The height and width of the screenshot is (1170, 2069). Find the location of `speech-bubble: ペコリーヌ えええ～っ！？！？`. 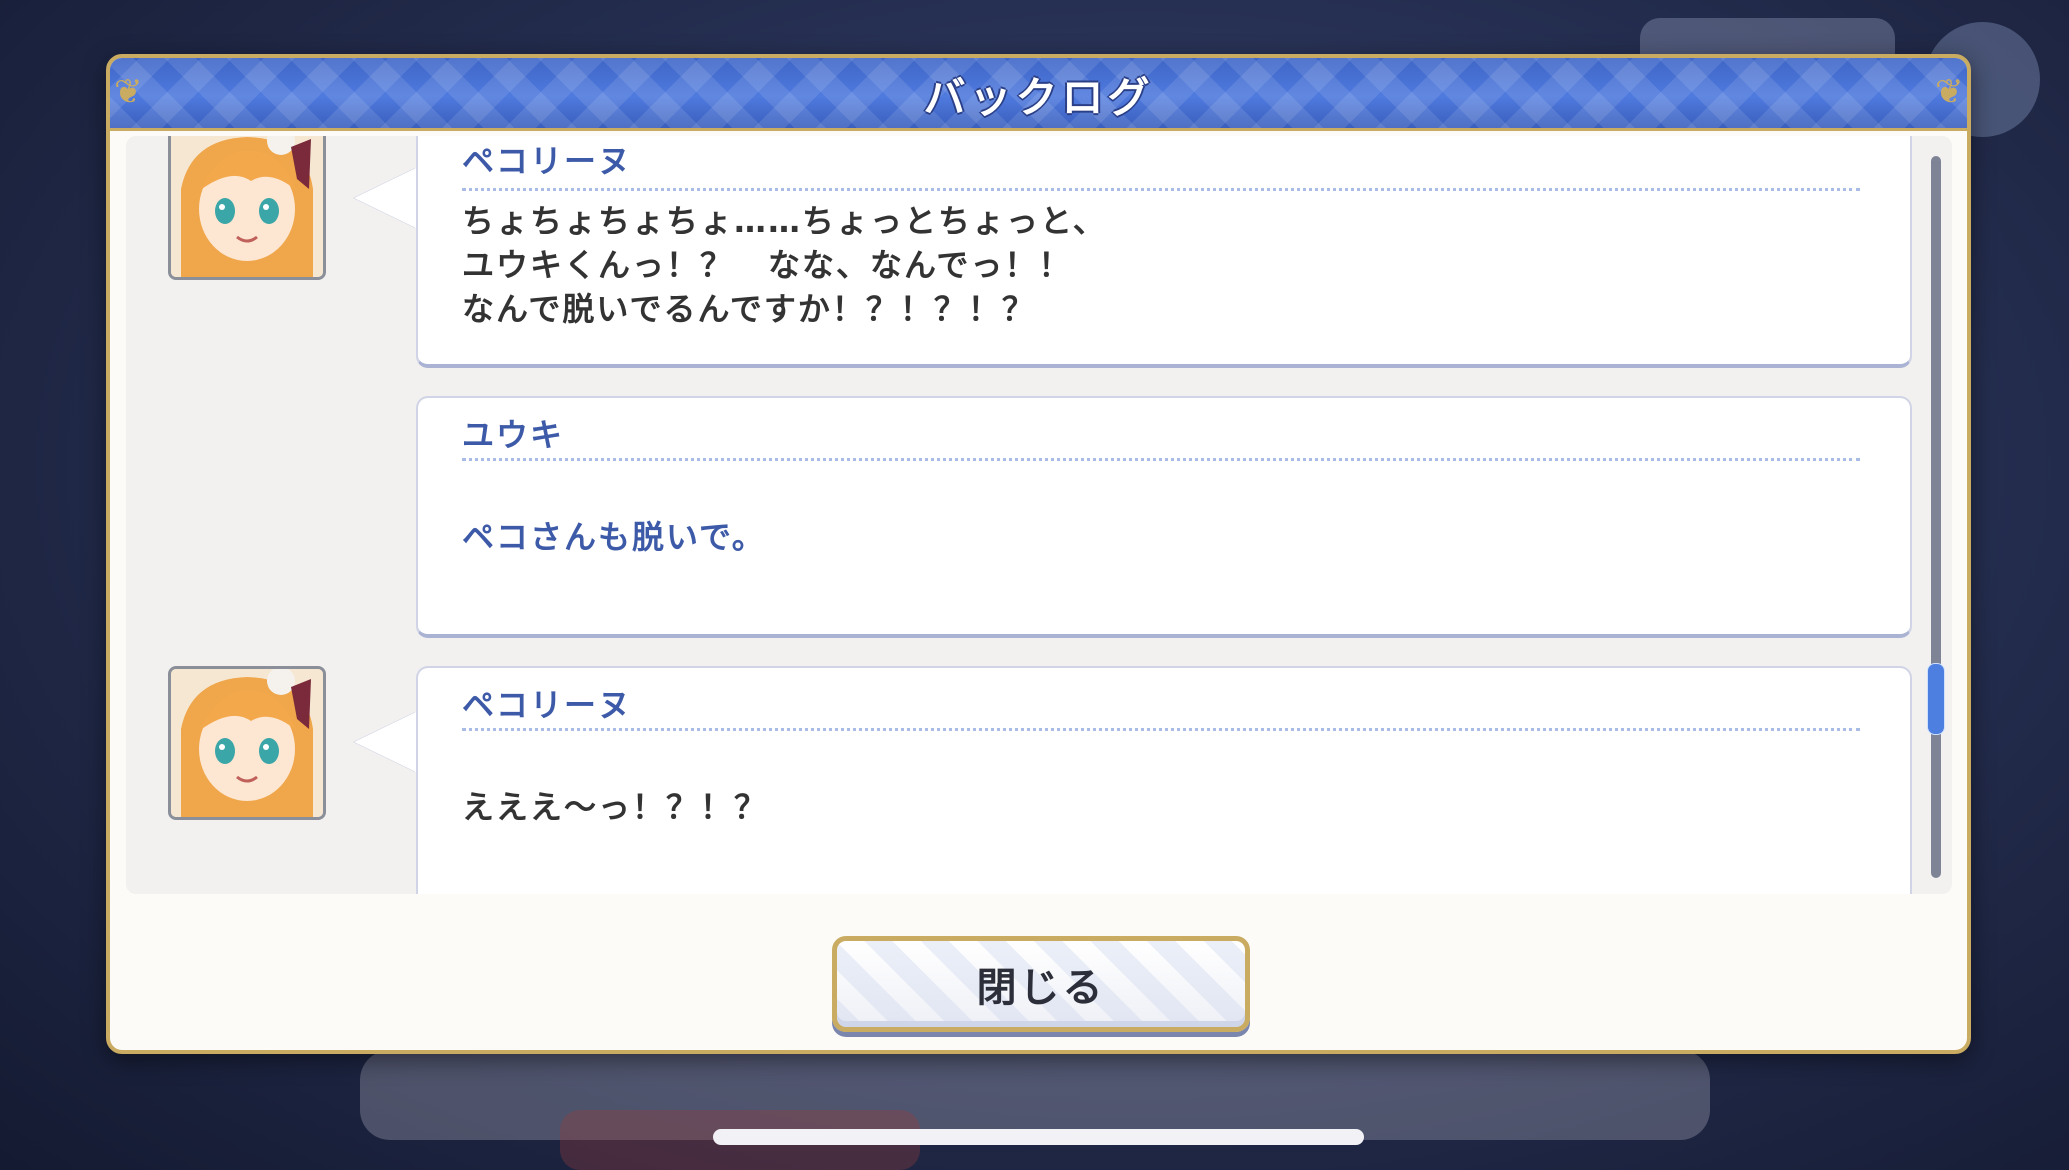

speech-bubble: ペコリーヌ えええ～っ！？！？ is located at coordinates (1164, 780).